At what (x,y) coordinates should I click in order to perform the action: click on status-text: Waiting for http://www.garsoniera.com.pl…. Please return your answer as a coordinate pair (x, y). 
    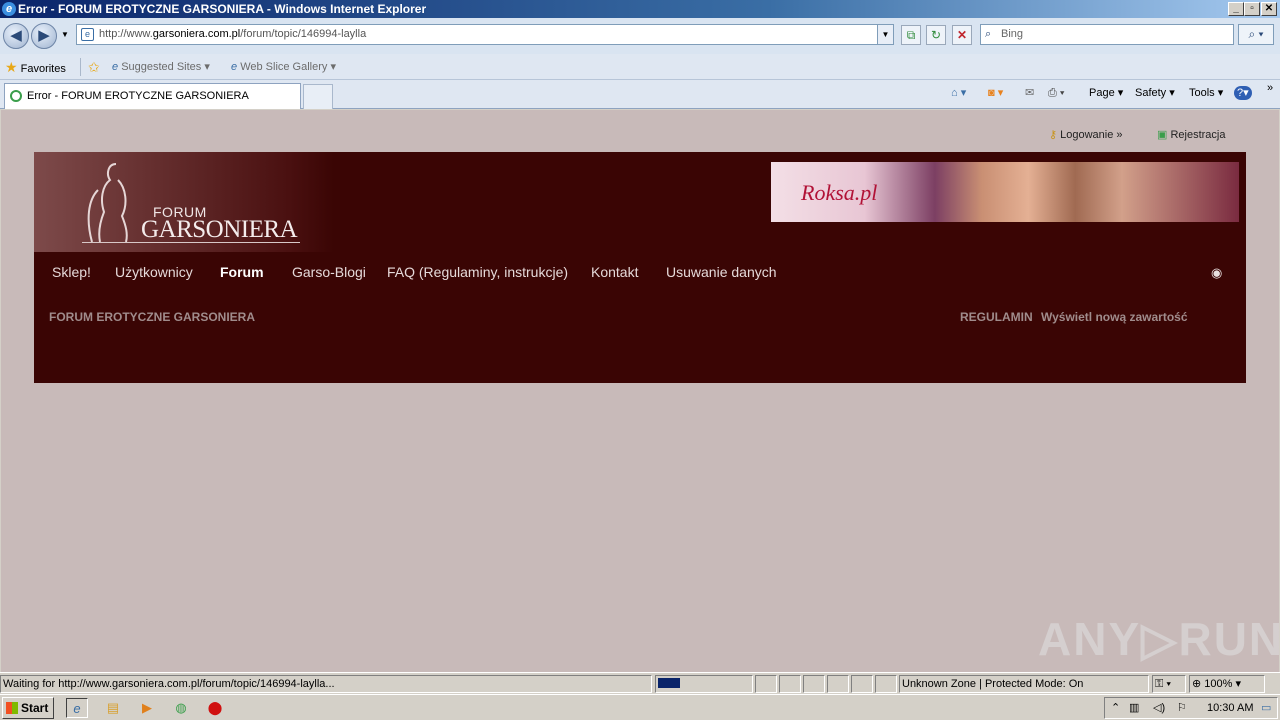
    Looking at the image, I should click on (326, 684).